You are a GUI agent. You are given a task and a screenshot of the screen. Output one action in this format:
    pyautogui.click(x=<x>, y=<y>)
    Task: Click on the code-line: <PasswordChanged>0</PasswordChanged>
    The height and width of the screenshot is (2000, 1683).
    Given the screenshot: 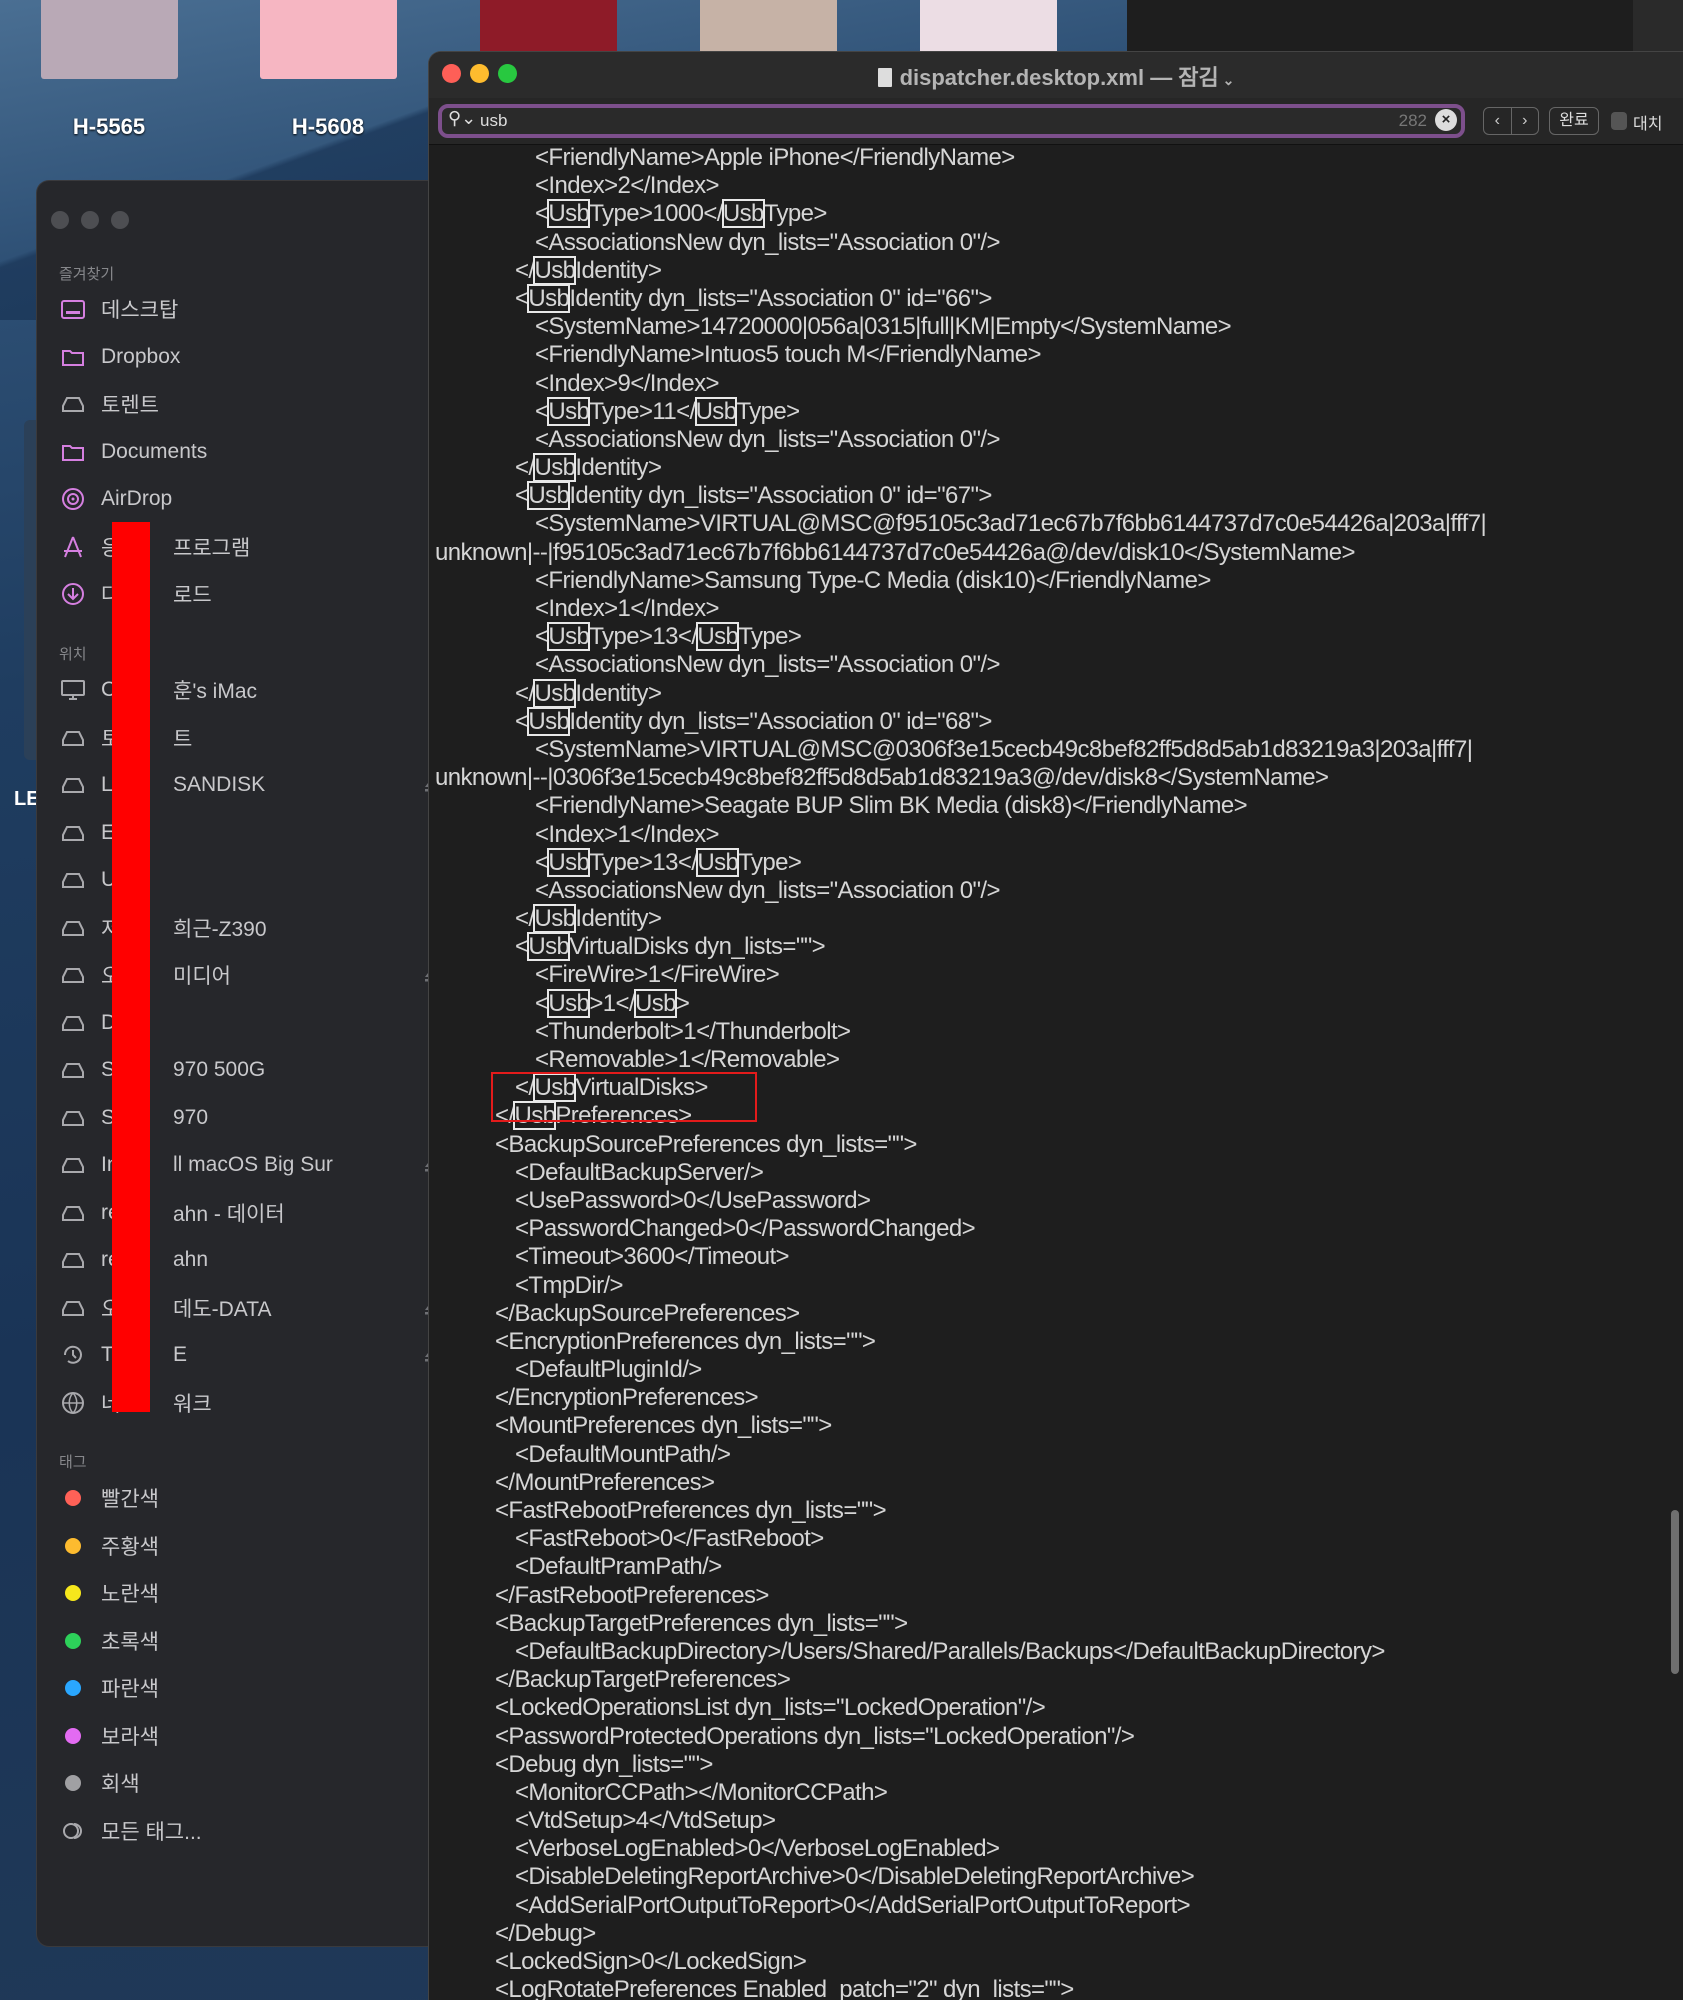 What is the action you would take?
    pyautogui.click(x=705, y=1229)
    